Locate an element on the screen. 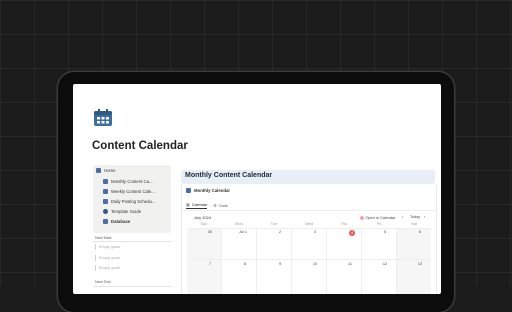 The image size is (512, 312). sidebar-item-home: Home is located at coordinates (105, 170).